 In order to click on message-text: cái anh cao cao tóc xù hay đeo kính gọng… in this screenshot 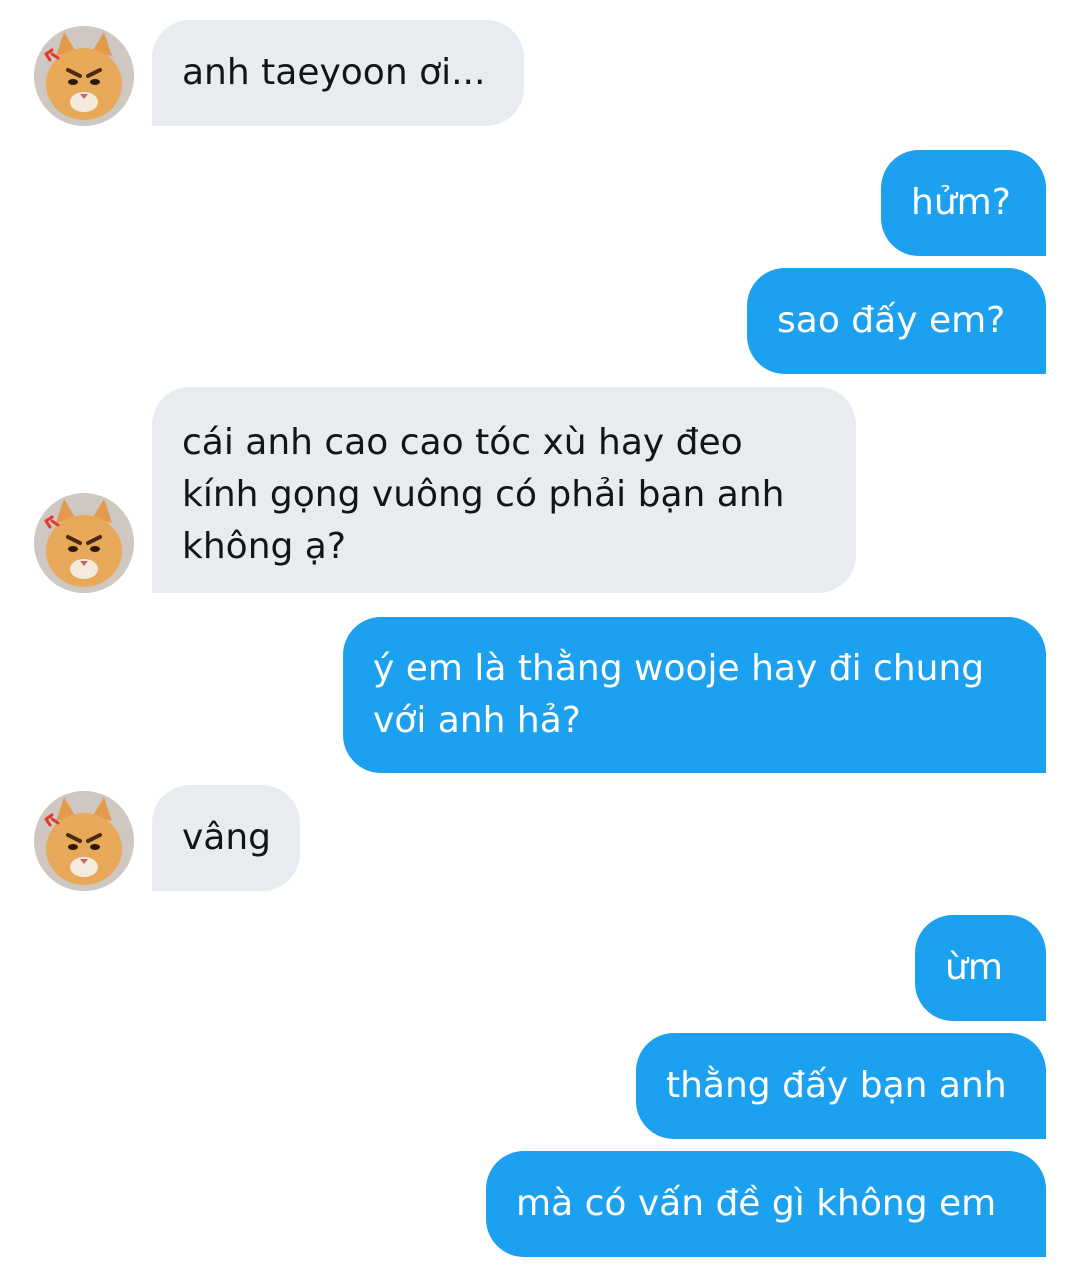, I will do `click(483, 494)`.